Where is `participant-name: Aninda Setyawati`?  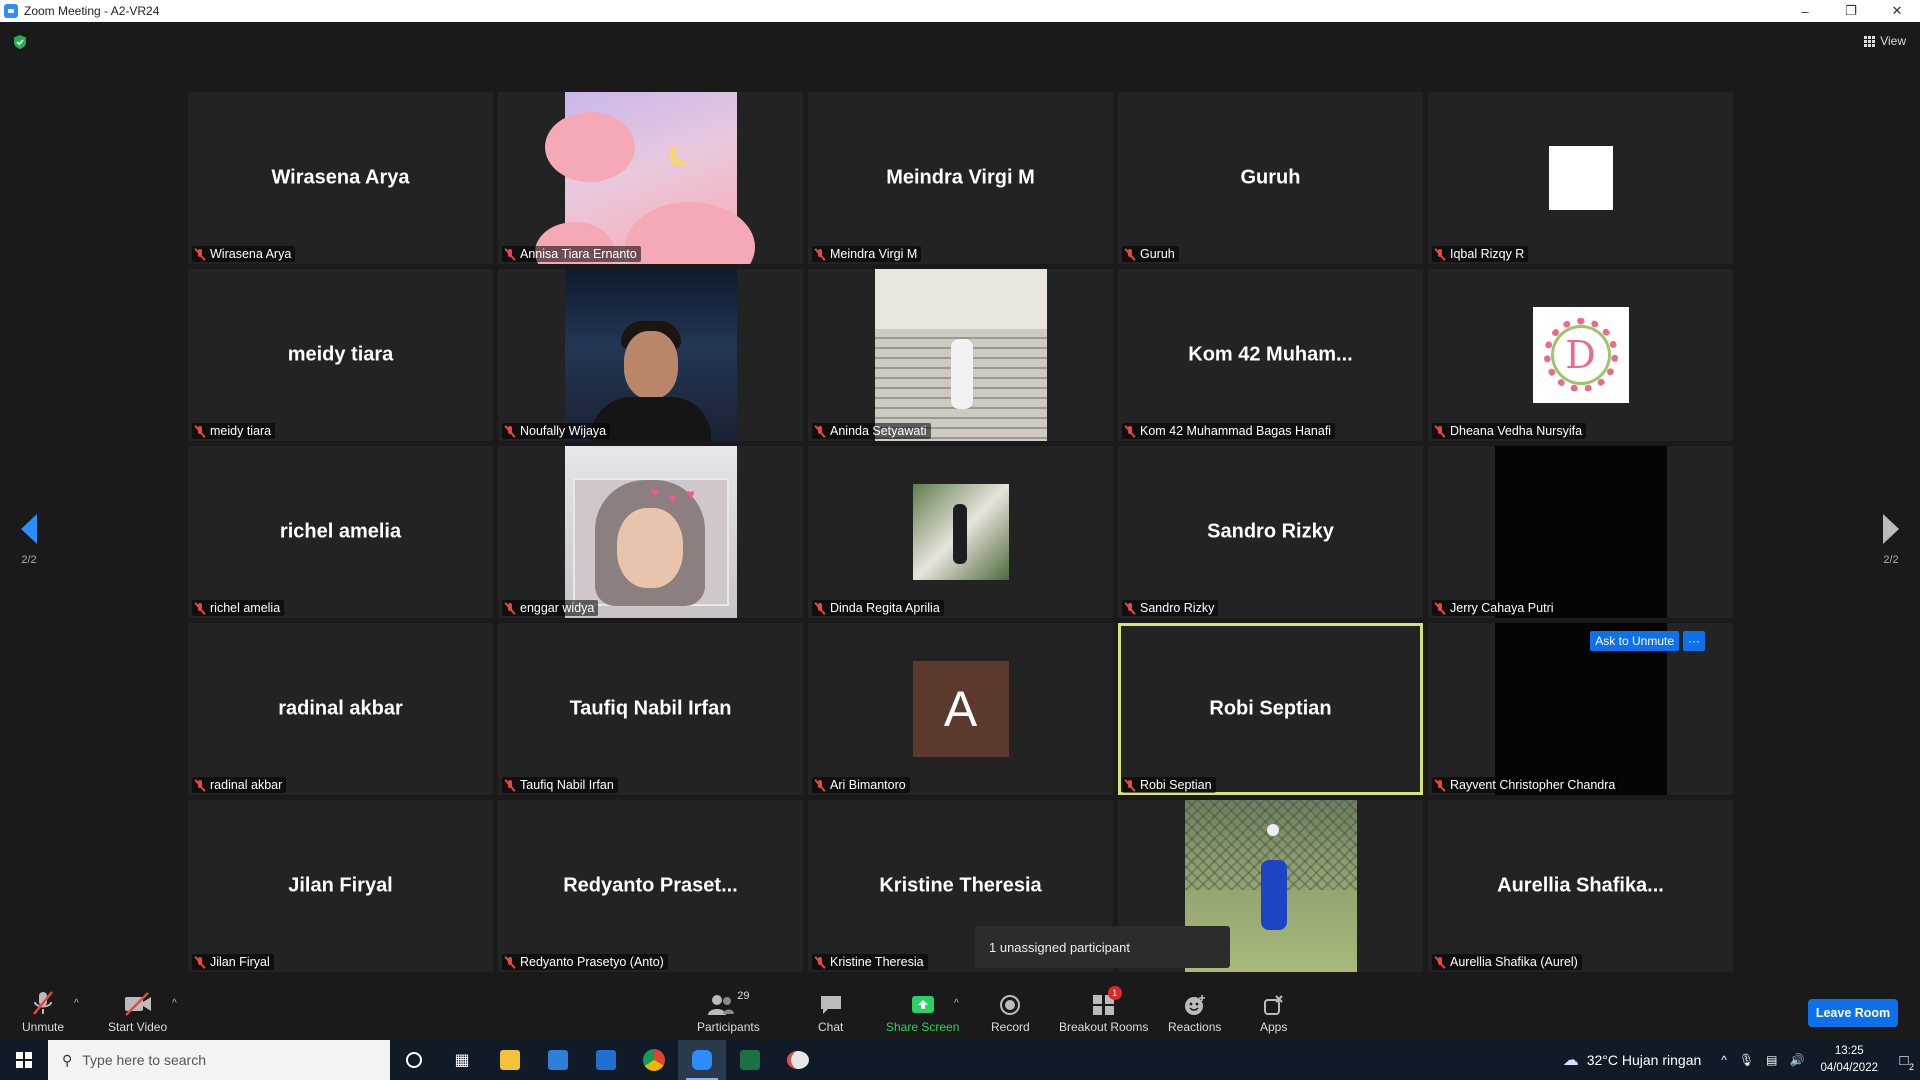
participant-name: Aninda Setyawati is located at coordinates (878, 431).